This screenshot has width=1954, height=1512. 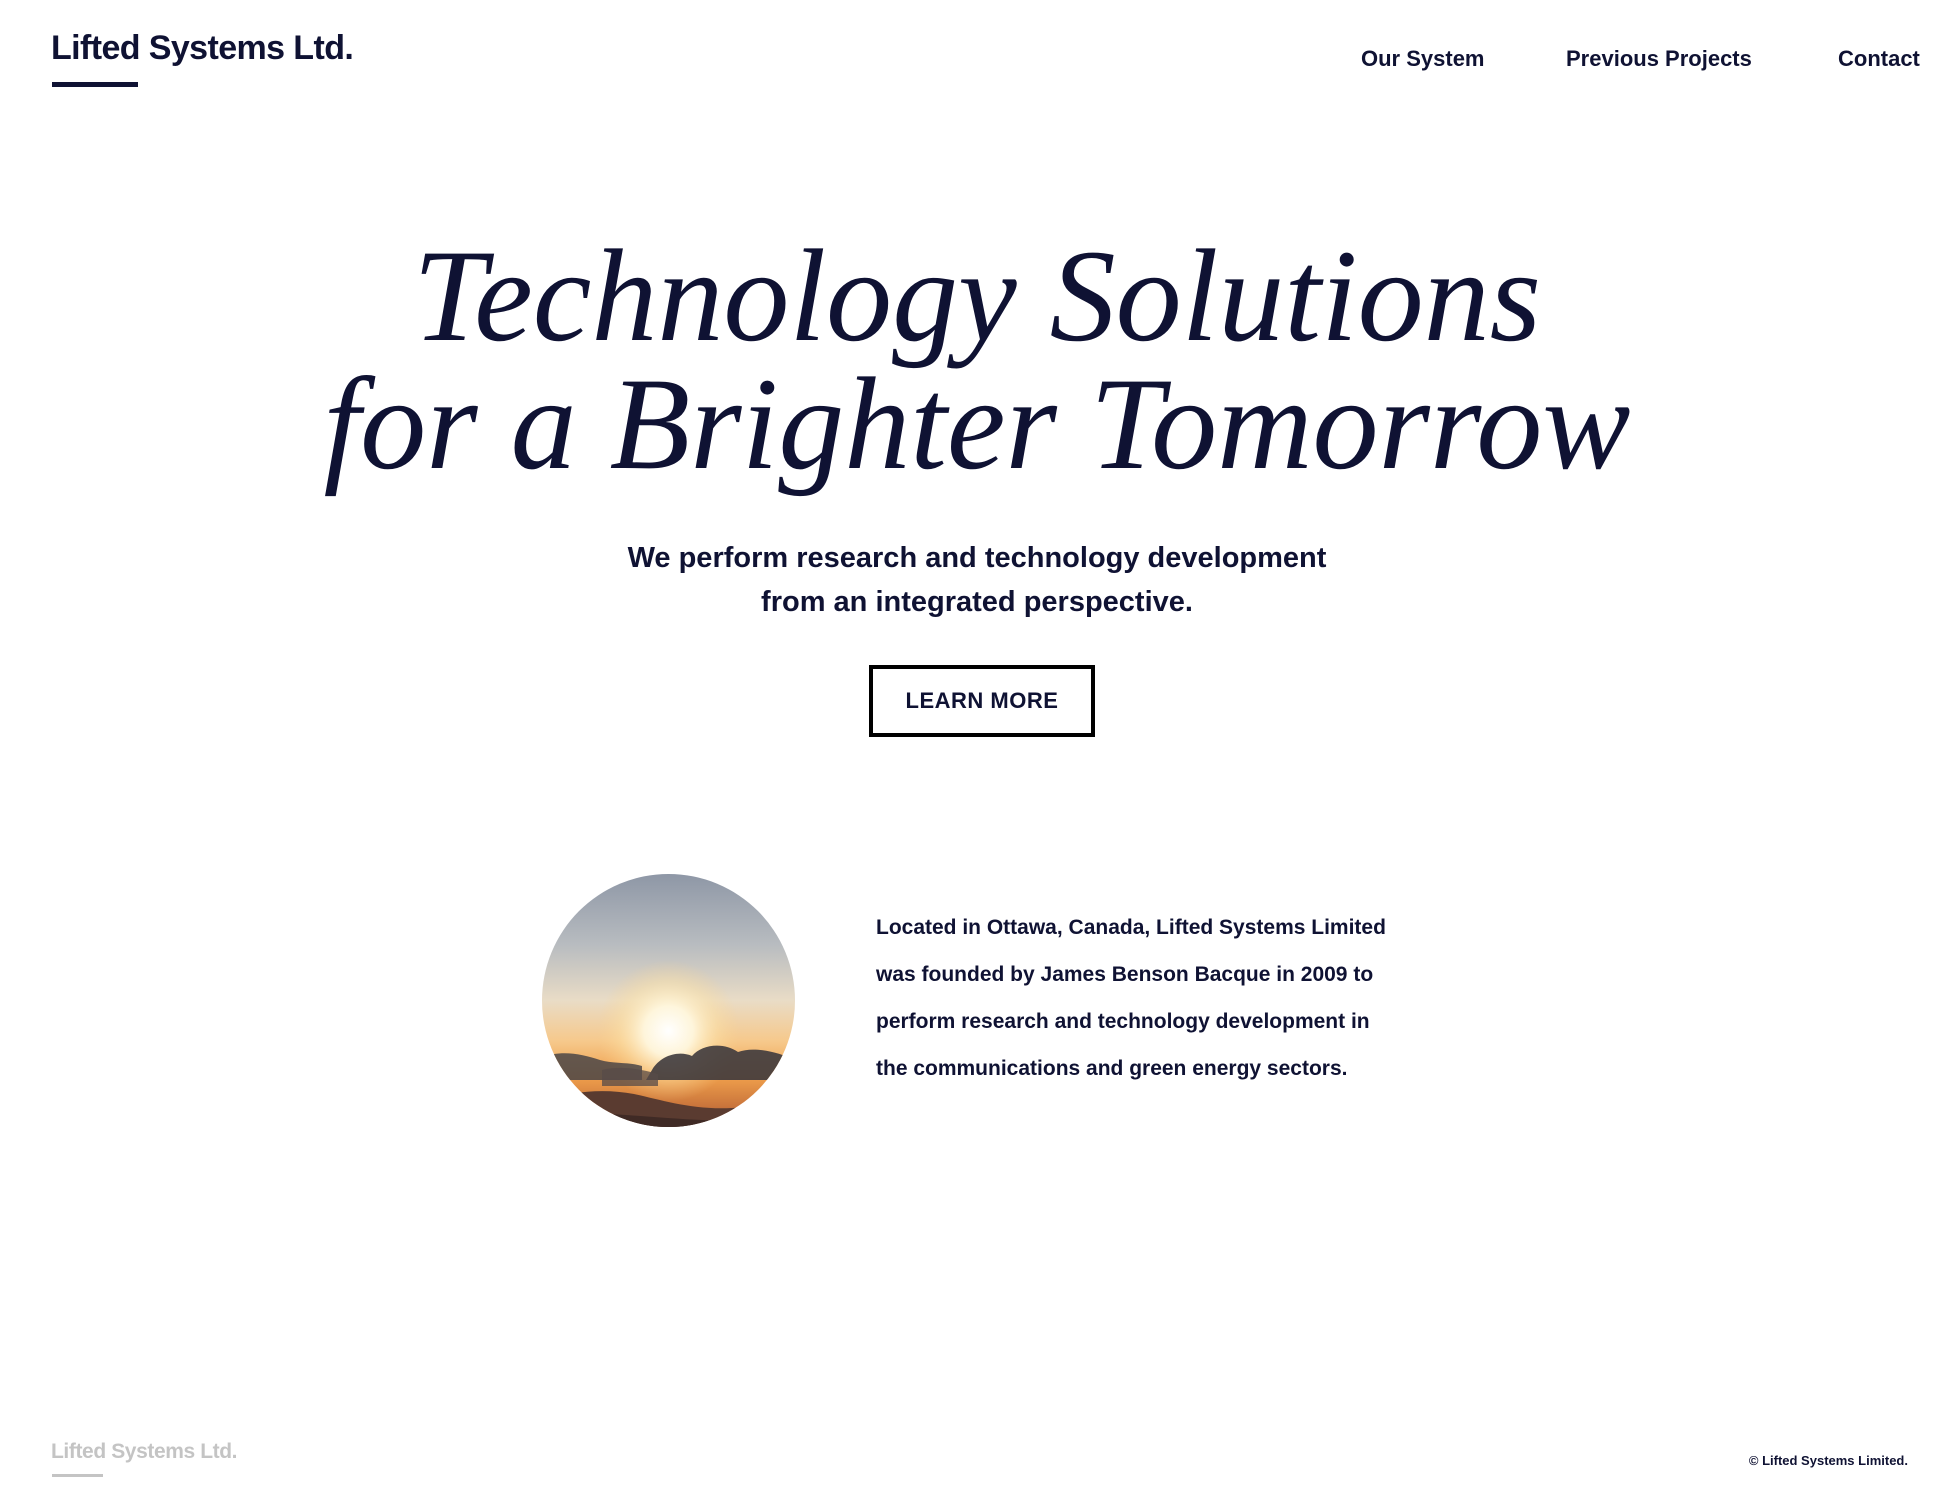 What do you see at coordinates (977, 423) in the screenshot?
I see `hero-title-line-2: for a Brighter Tomorrow` at bounding box center [977, 423].